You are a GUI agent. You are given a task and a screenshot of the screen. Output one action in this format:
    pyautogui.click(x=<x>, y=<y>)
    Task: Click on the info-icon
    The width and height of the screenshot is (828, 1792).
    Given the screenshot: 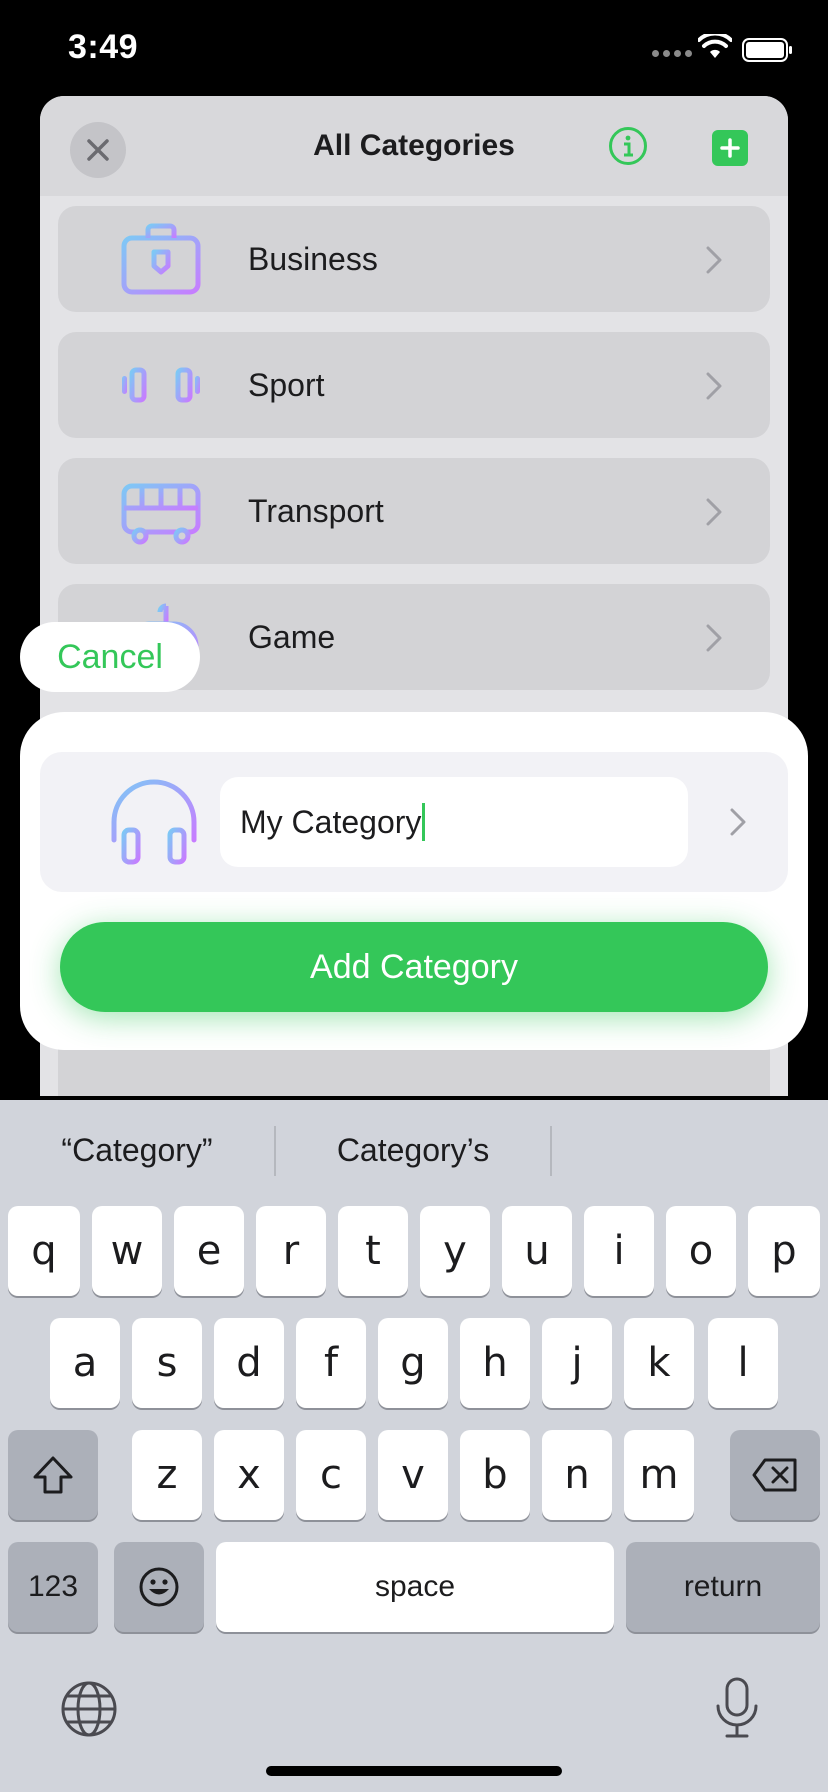 What is the action you would take?
    pyautogui.click(x=628, y=146)
    